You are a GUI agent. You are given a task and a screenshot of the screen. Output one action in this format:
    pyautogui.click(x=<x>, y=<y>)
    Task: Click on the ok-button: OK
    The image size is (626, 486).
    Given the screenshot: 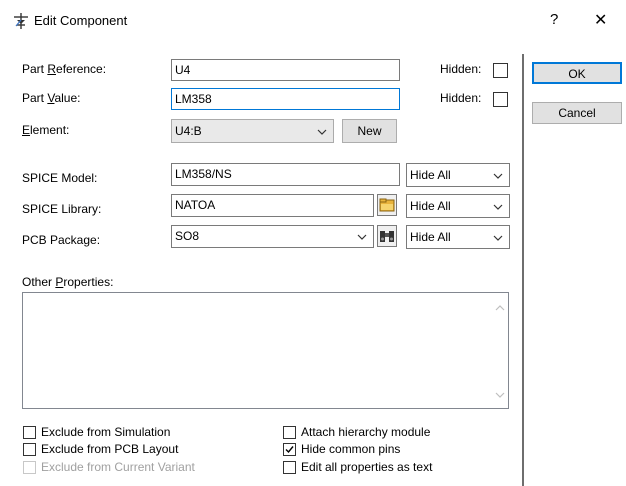 What is the action you would take?
    pyautogui.click(x=577, y=73)
    